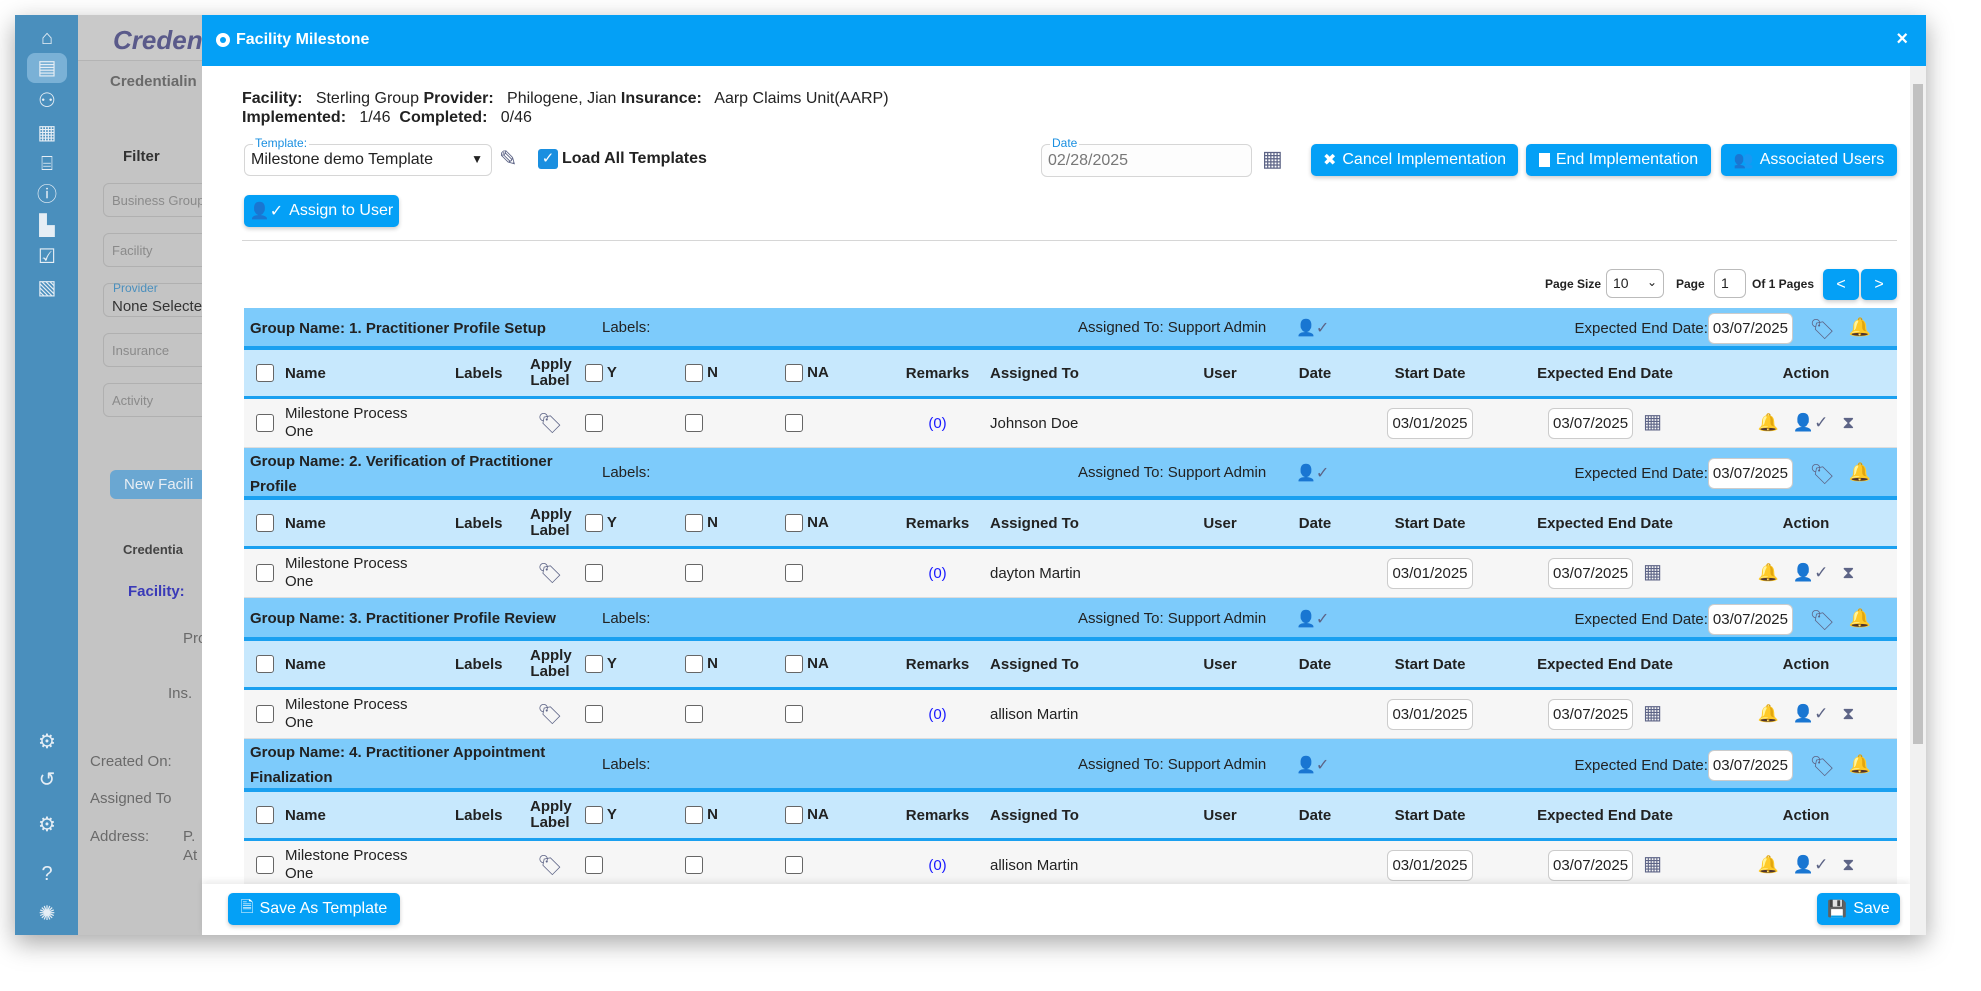  Describe the element at coordinates (1841, 284) in the screenshot. I see `prev-page-button: <` at that location.